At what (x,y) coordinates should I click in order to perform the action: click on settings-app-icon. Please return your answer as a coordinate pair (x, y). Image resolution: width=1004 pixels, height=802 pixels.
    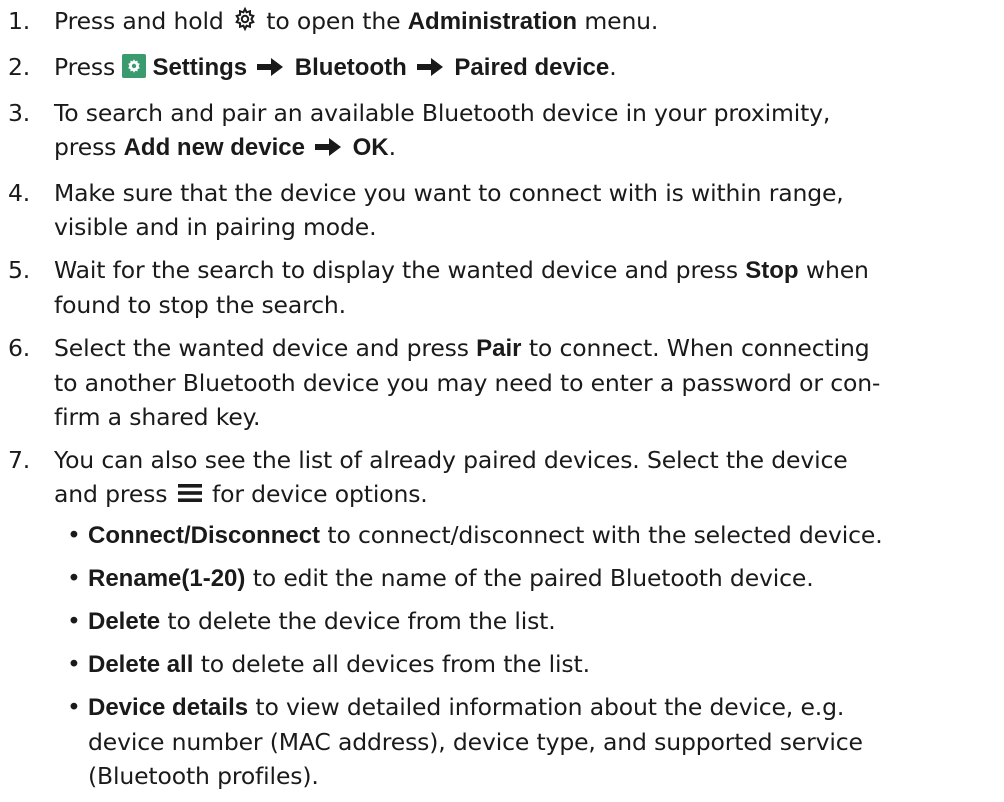
    Looking at the image, I should click on (134, 66).